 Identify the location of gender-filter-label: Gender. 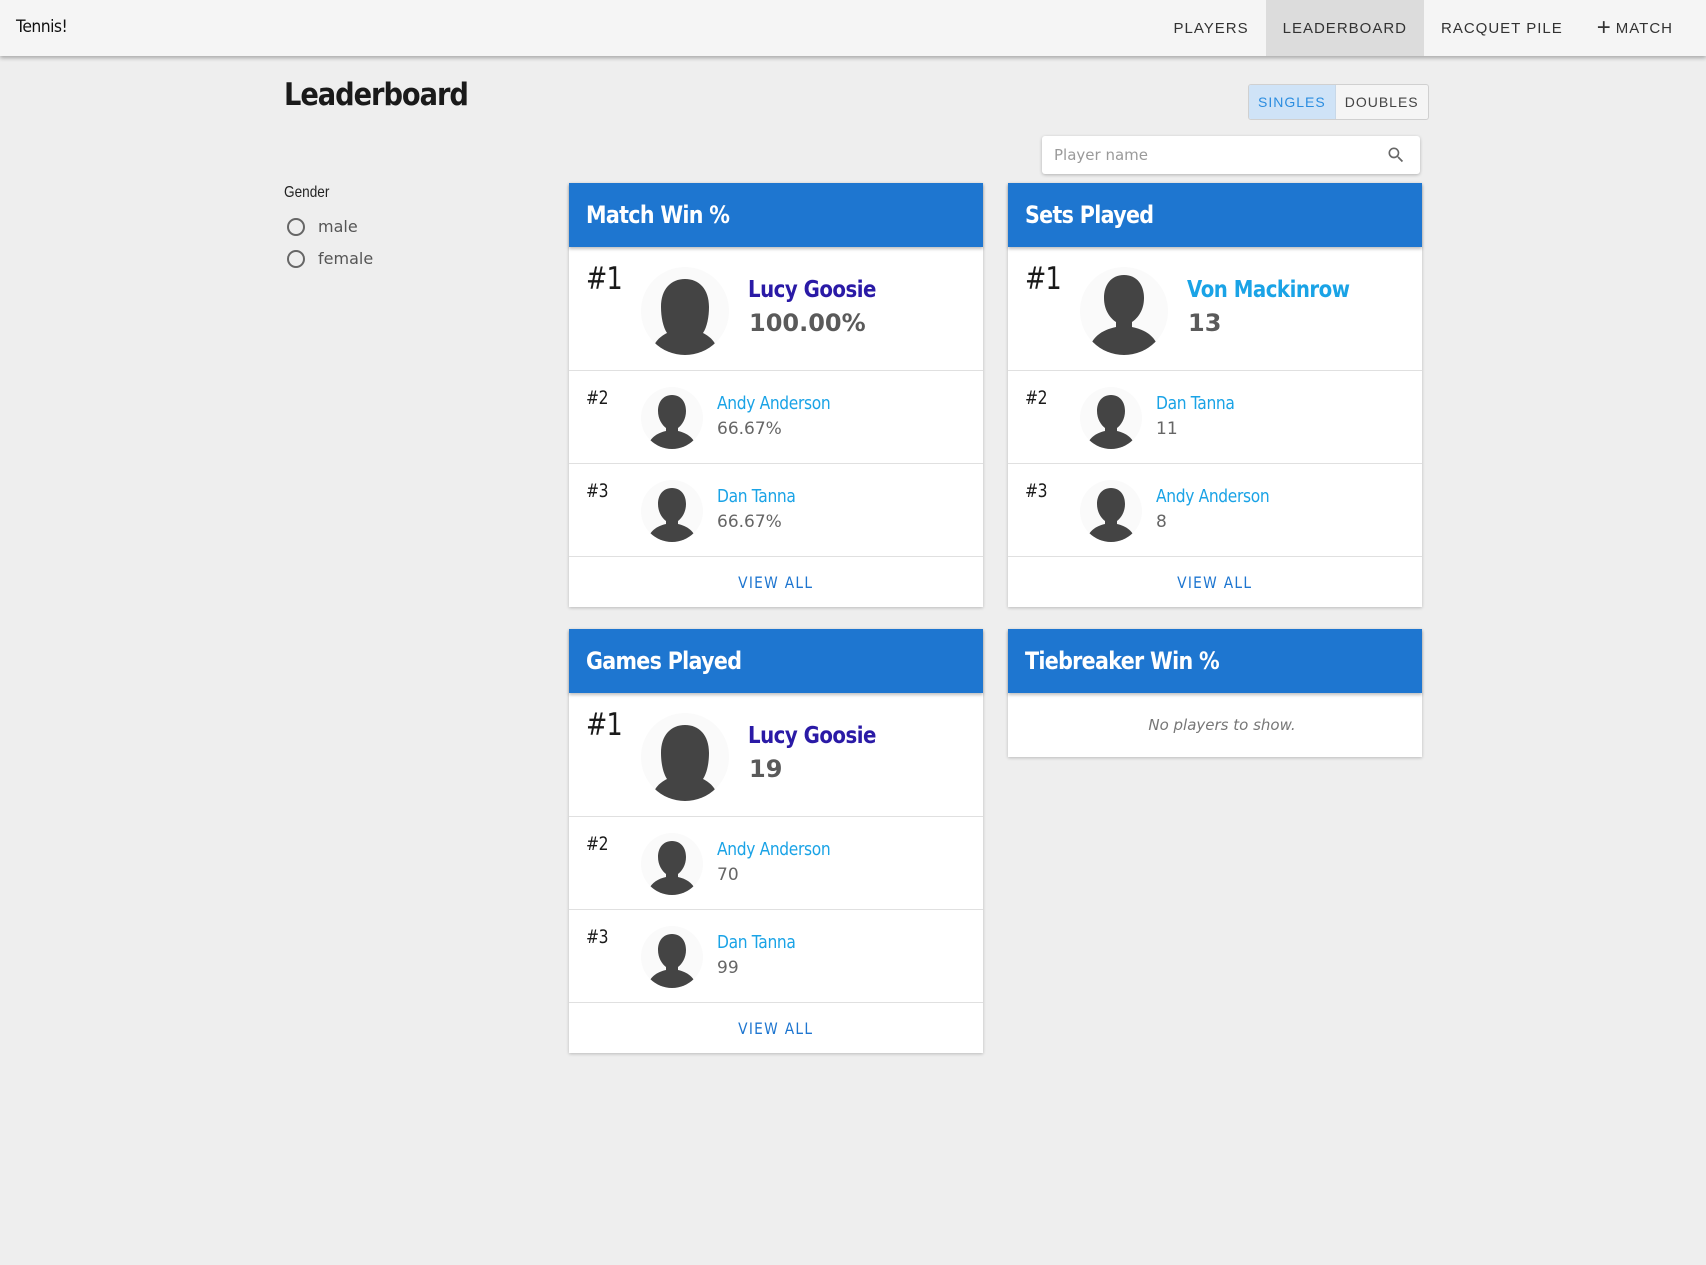
(307, 192).